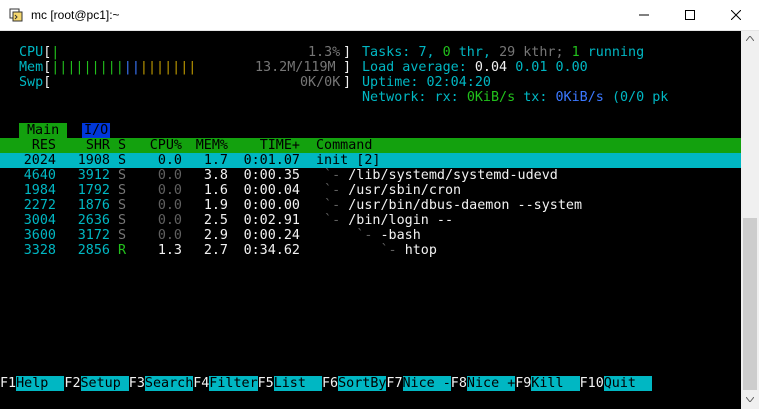  Describe the element at coordinates (750, 399) in the screenshot. I see `scroll-down-icon` at that location.